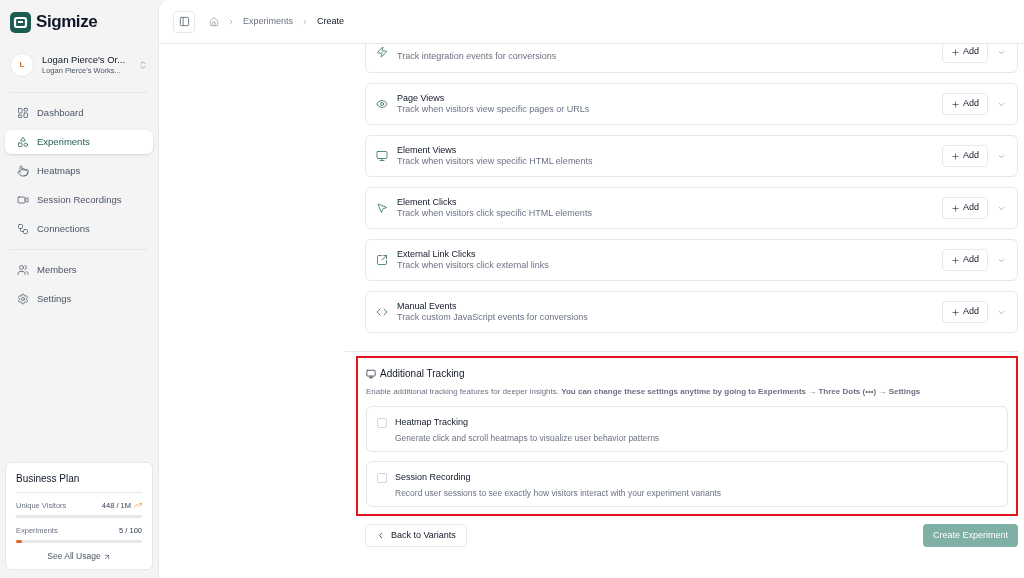 Image resolution: width=1024 pixels, height=578 pixels. I want to click on option-description: Generate click and scroll heatmaps to visualize user behavior patterns, so click(527, 438).